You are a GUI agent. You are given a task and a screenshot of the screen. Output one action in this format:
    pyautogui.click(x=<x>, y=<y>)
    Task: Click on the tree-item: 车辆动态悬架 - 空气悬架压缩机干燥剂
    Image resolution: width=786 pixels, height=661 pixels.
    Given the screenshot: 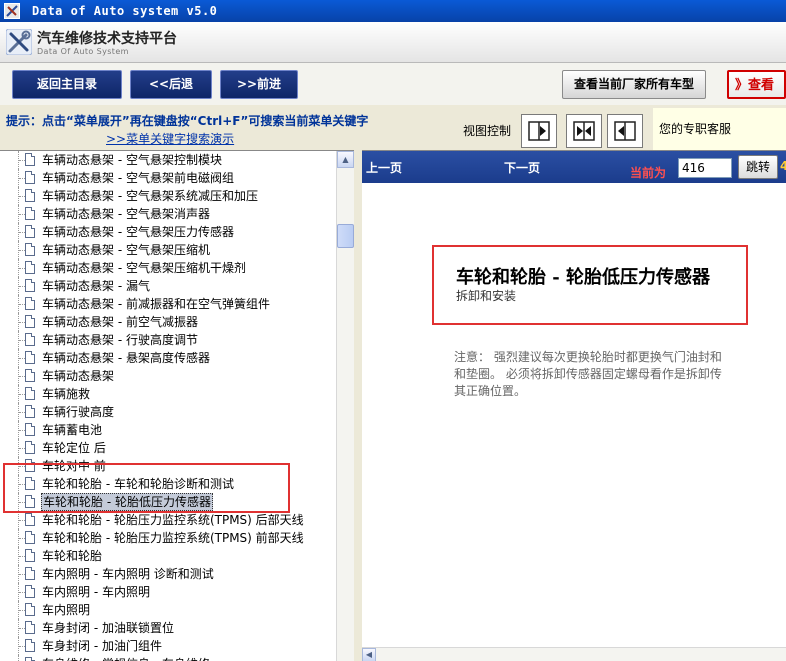 What is the action you would take?
    pyautogui.click(x=169, y=268)
    